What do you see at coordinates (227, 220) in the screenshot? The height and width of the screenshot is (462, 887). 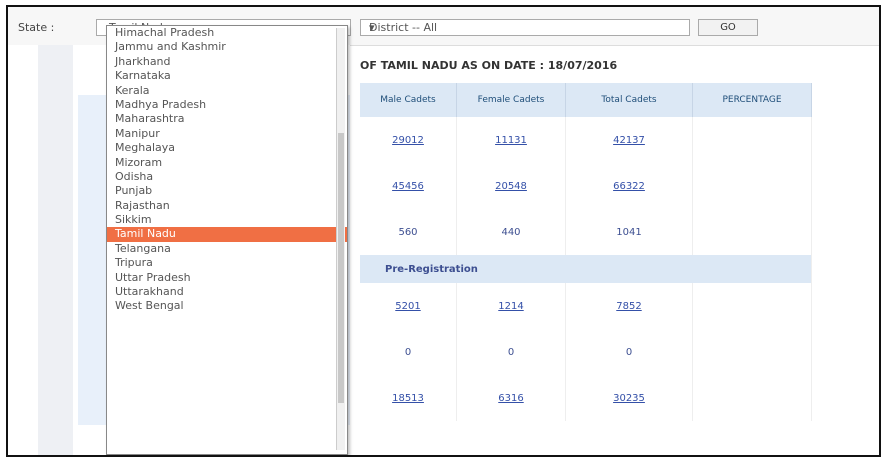 I see `dropdown-item: Sikkim` at bounding box center [227, 220].